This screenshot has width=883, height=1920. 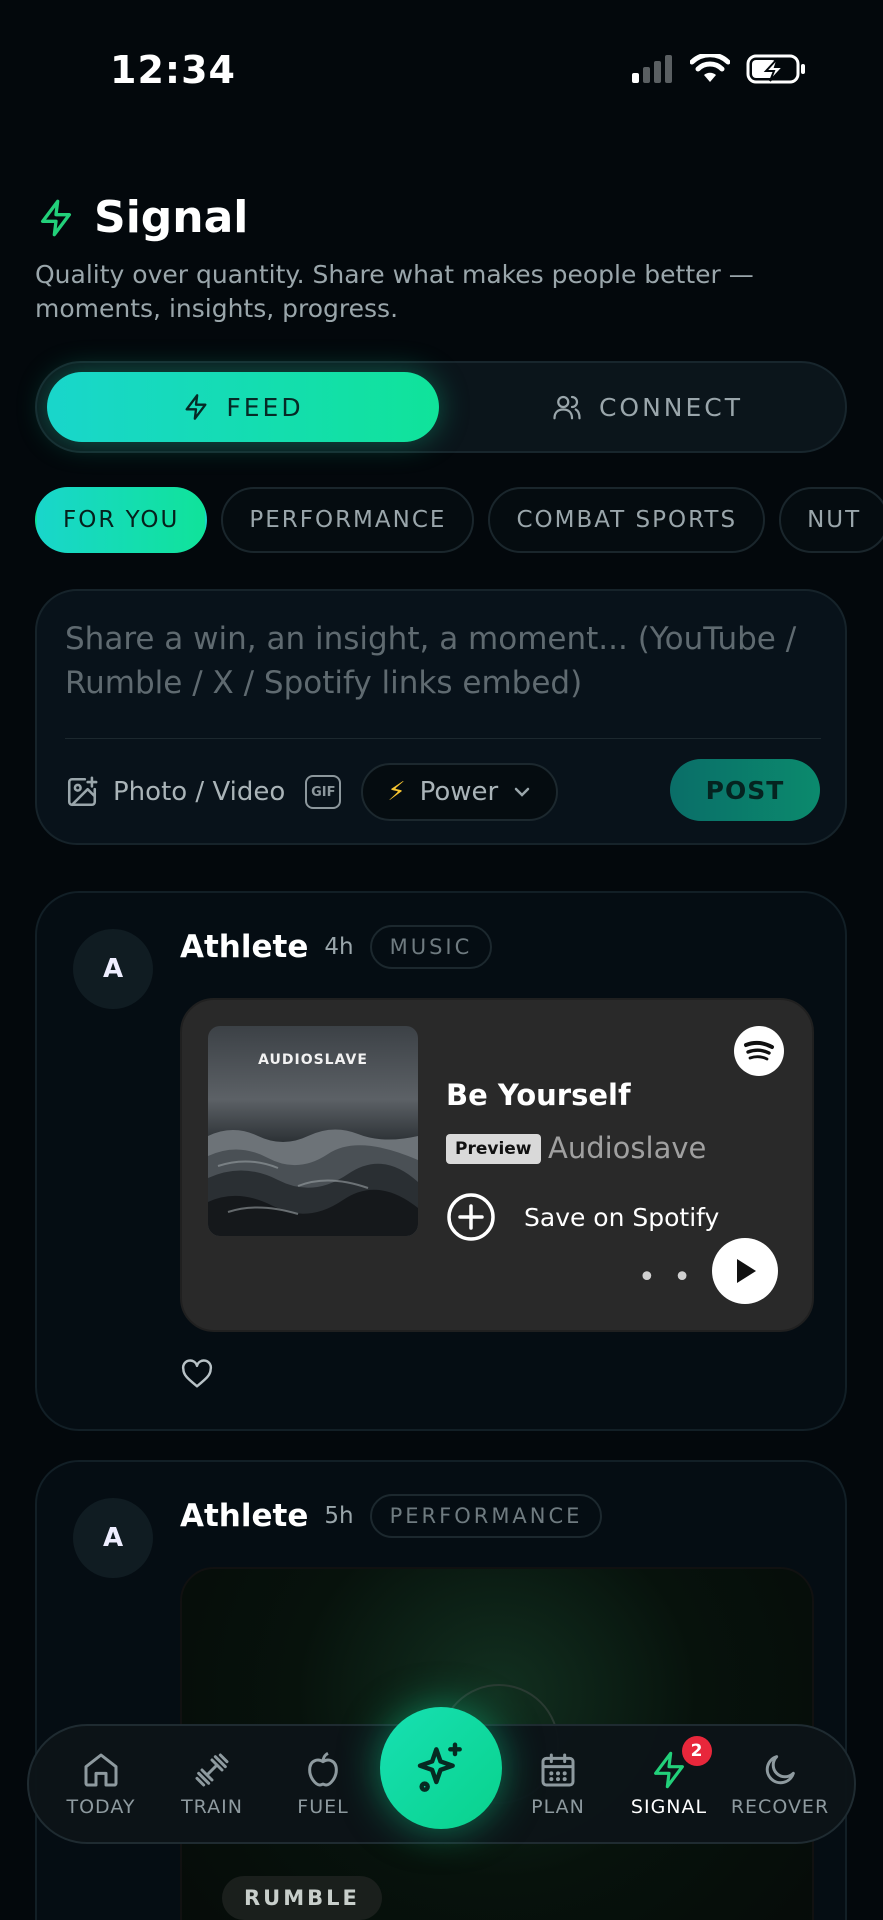 I want to click on signal-strength-icon, so click(x=652, y=69).